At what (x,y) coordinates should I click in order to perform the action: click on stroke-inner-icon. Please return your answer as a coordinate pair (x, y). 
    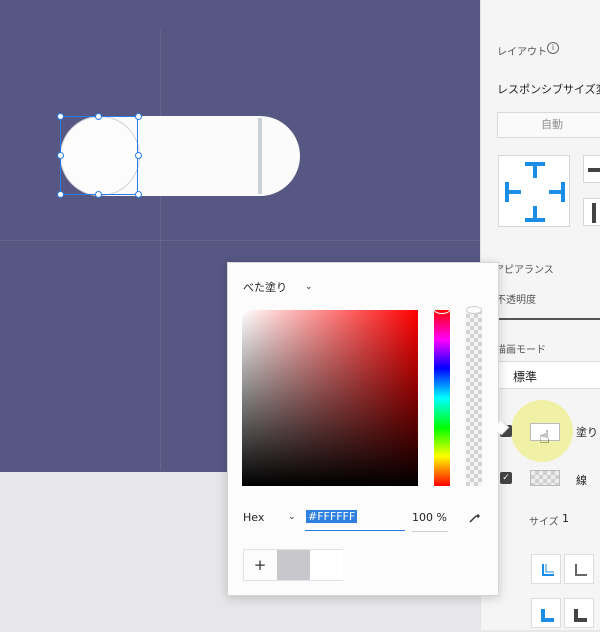
    Looking at the image, I should click on (548, 570).